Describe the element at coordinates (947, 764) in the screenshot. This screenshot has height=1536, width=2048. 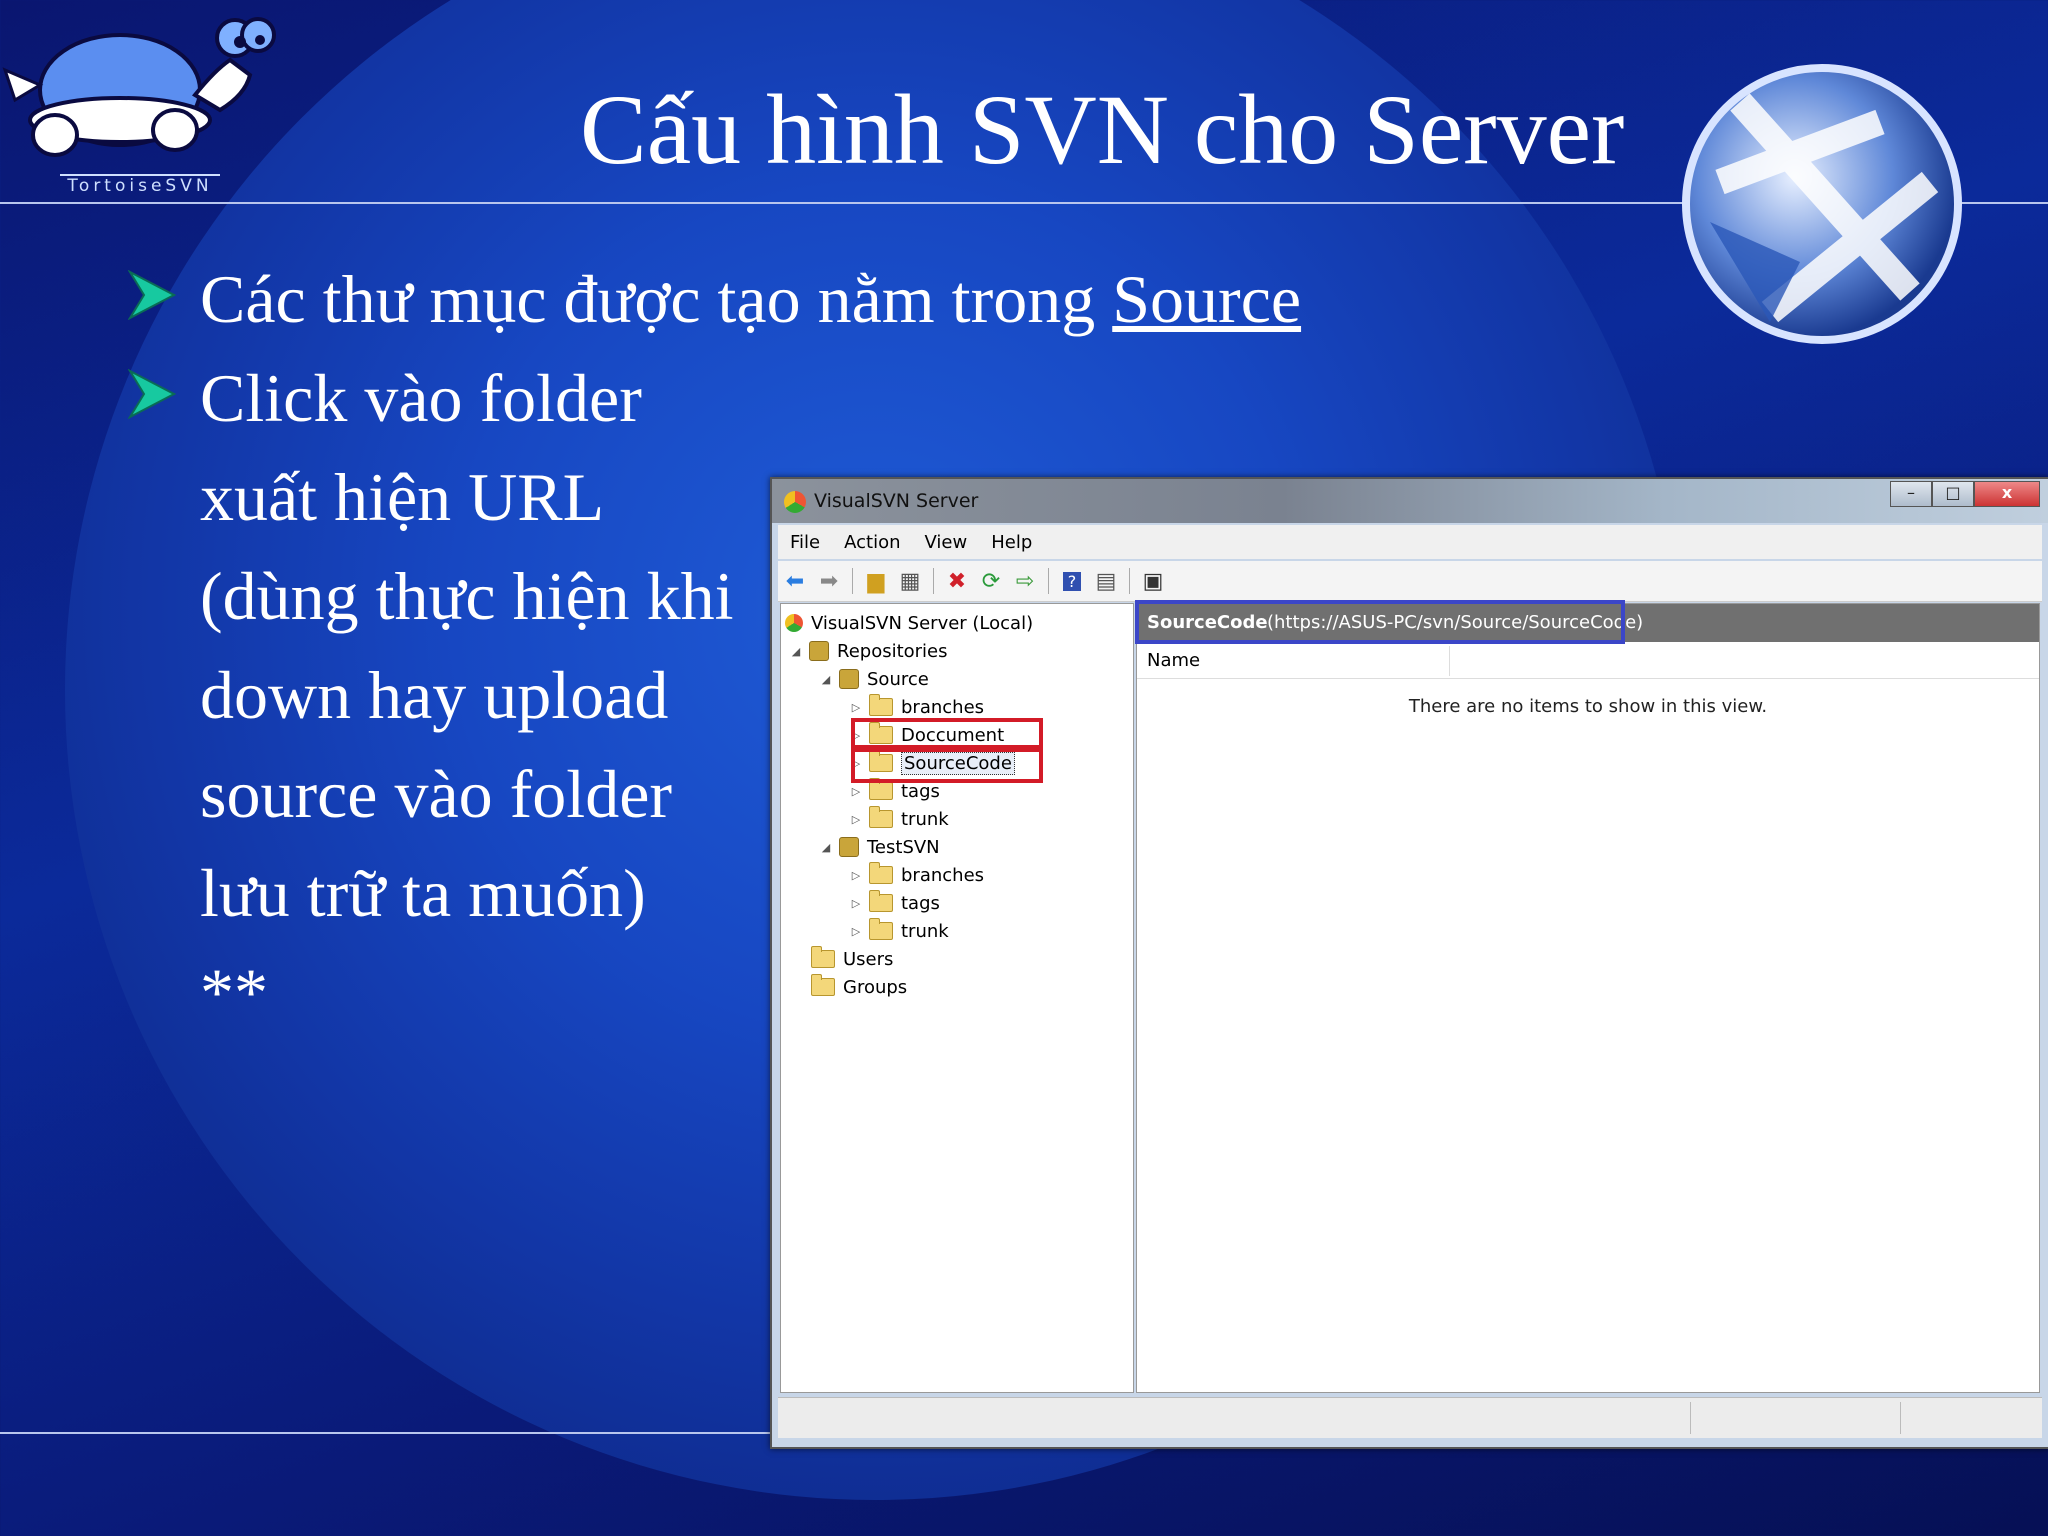
I see `highlight-box-sourcecode` at that location.